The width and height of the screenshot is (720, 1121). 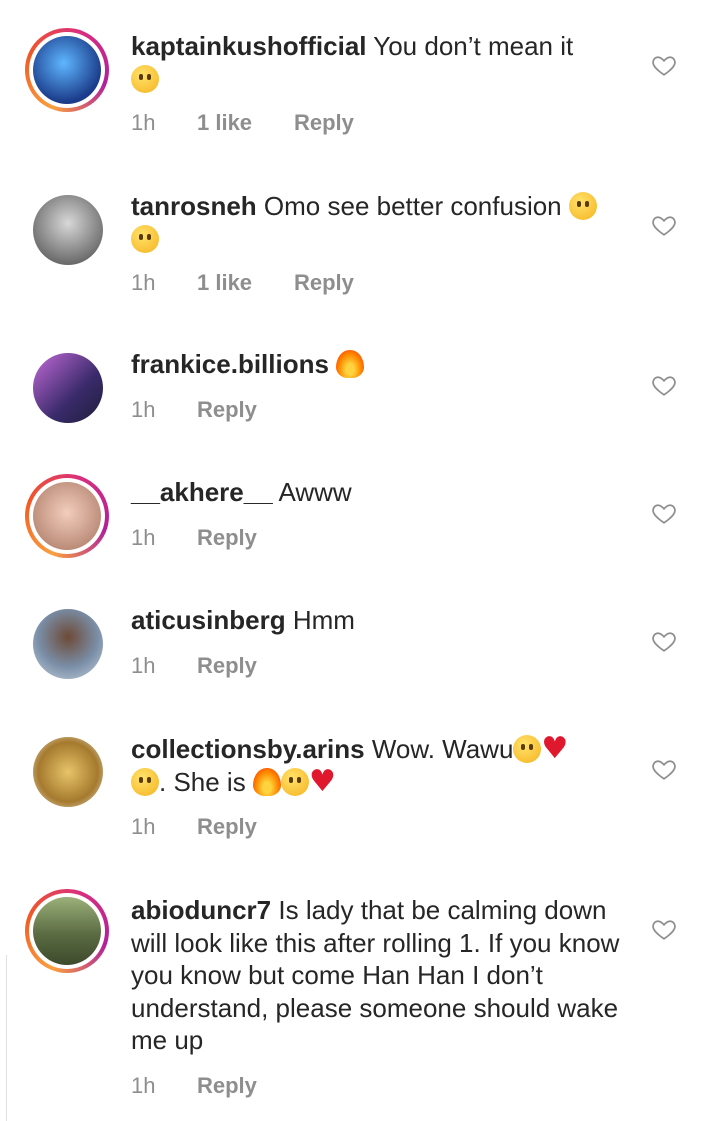 What do you see at coordinates (230, 364) in the screenshot?
I see `comment-username: frankice.billions` at bounding box center [230, 364].